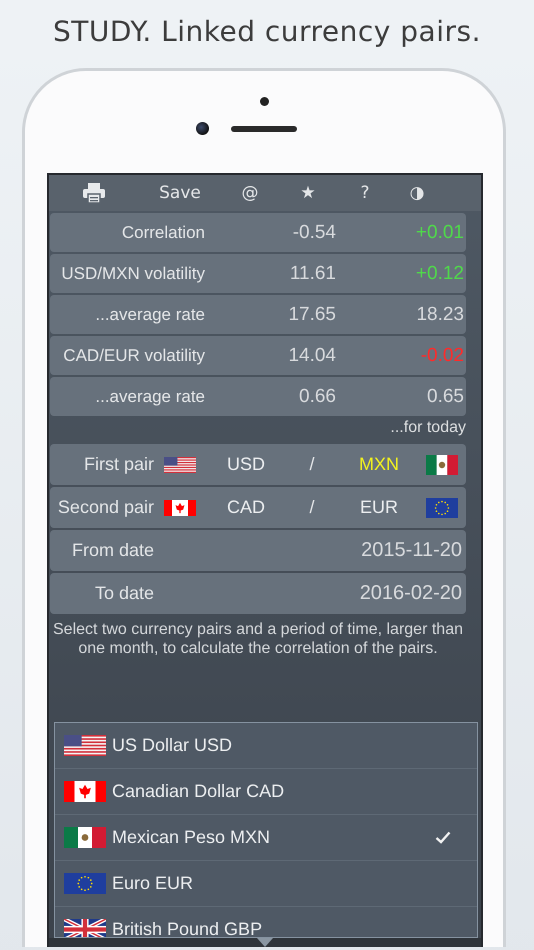 The width and height of the screenshot is (534, 950). I want to click on headline: STUDY. Linked currency pairs., so click(267, 32).